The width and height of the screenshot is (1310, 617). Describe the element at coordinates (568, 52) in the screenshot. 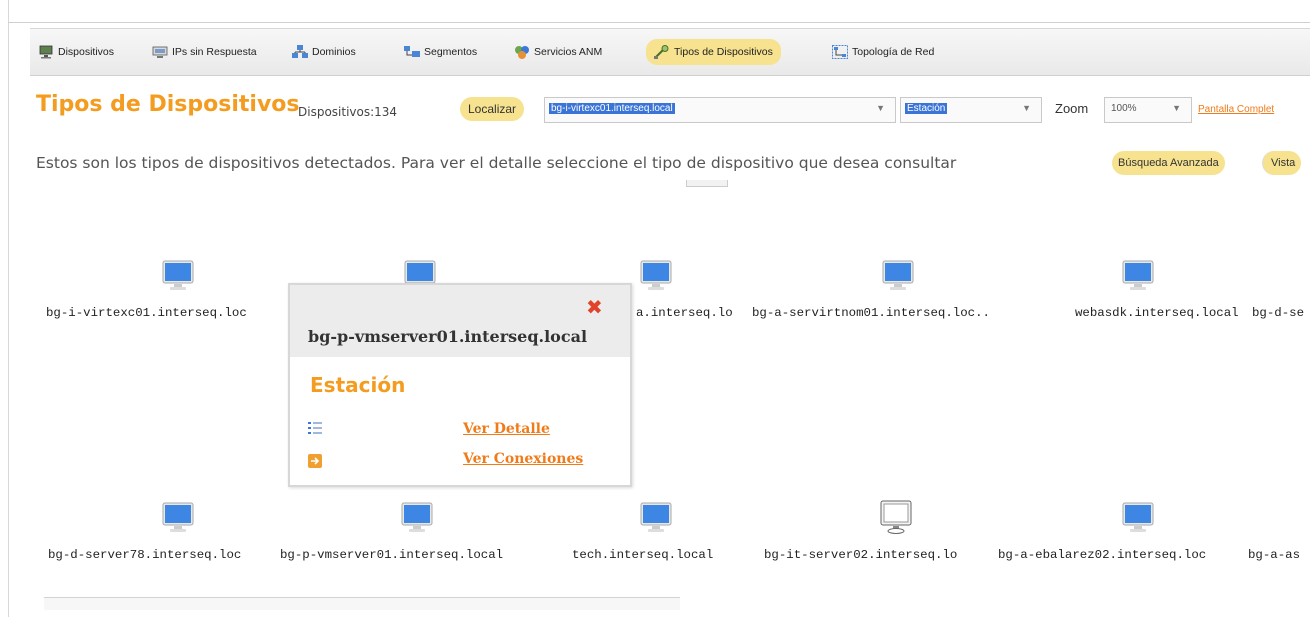

I see `toolbar-label: Servicios ANM` at that location.